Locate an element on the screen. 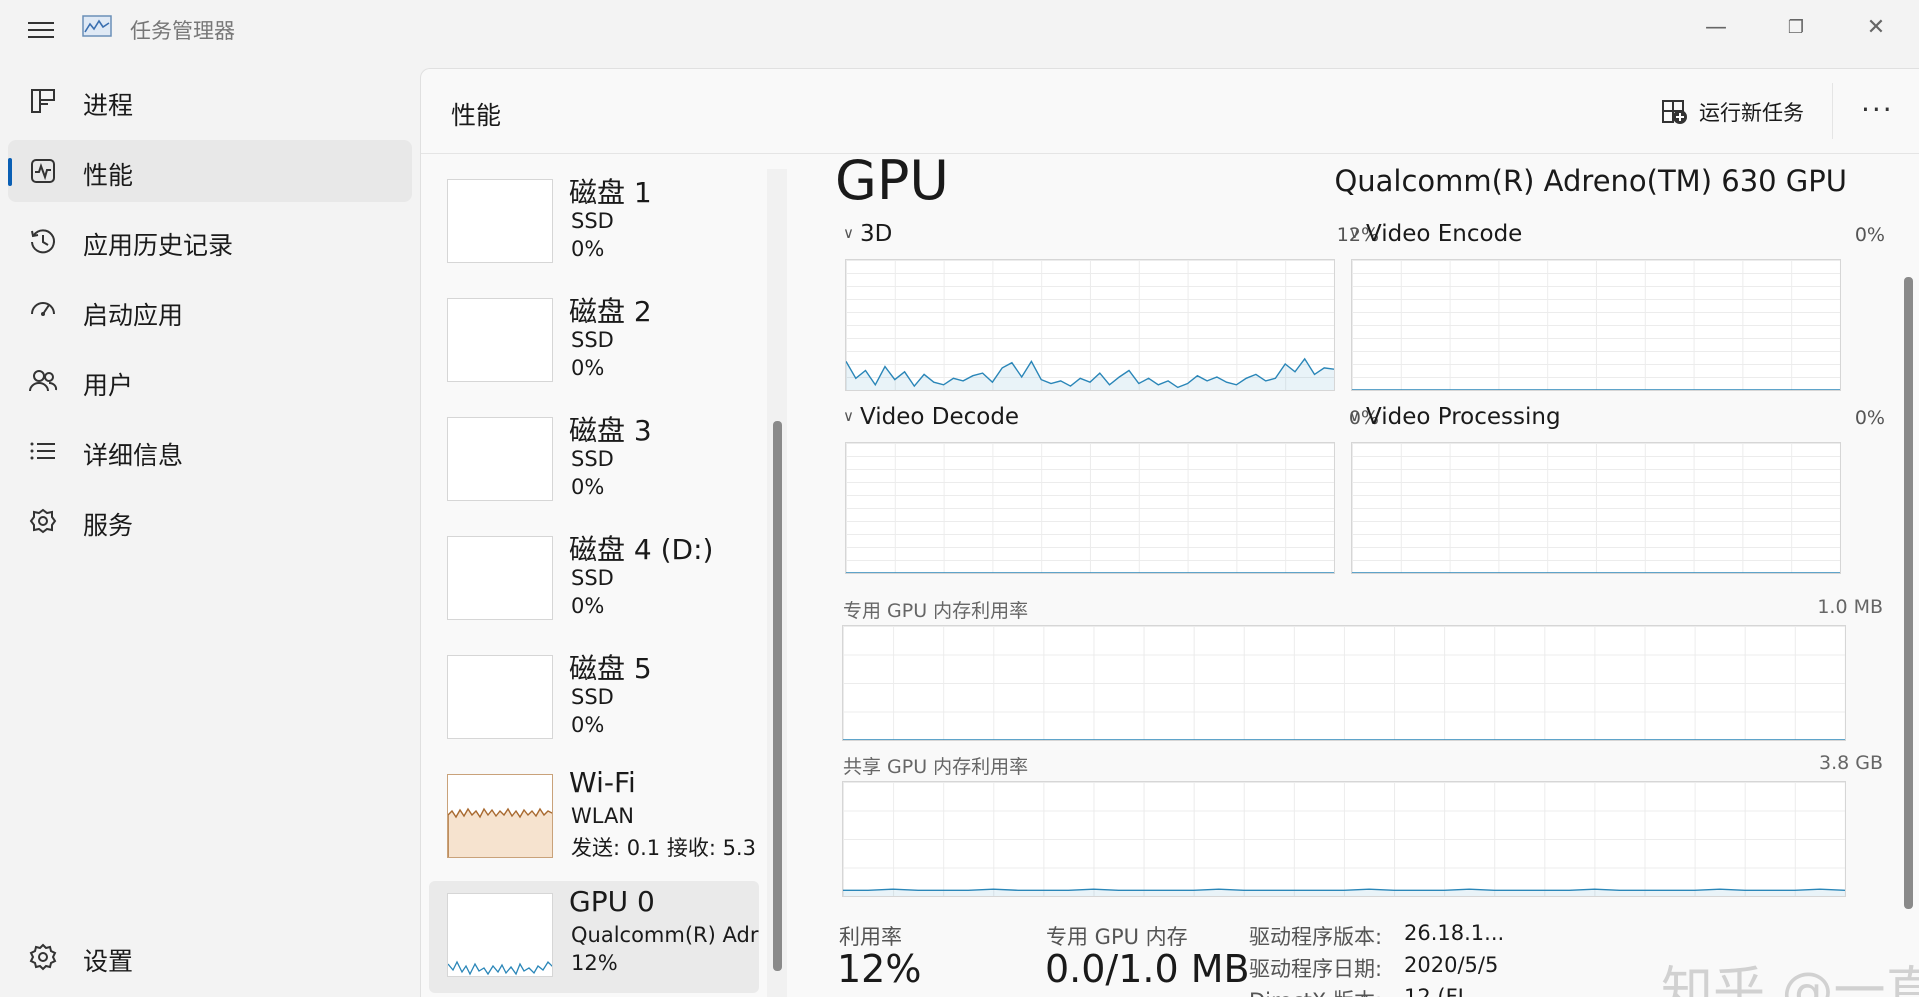  watermark-text: 知乎 @一直幸运一直作死 is located at coordinates (1790, 979).